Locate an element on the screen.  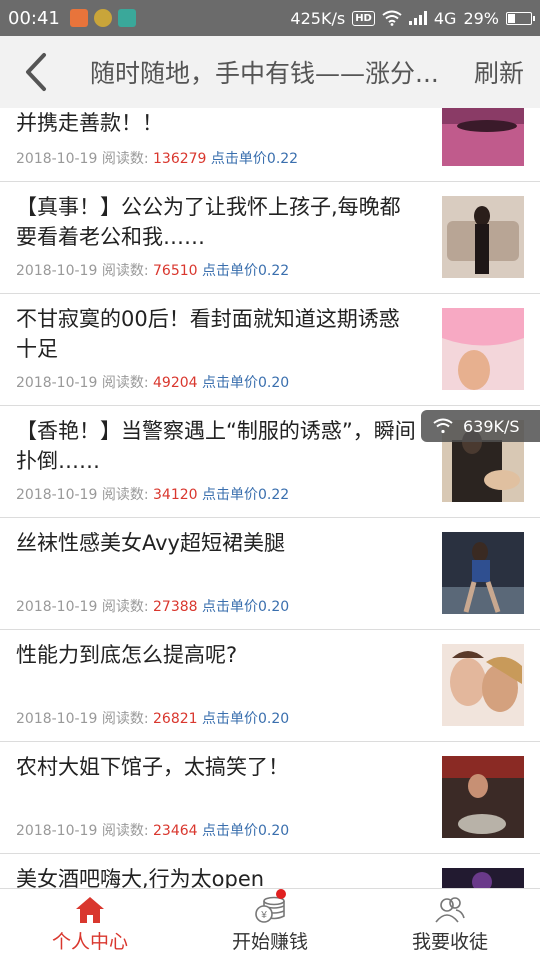
article-meta: 2018-10-19 阅读数: 26821 点击单价0.20 is located at coordinates (152, 718).